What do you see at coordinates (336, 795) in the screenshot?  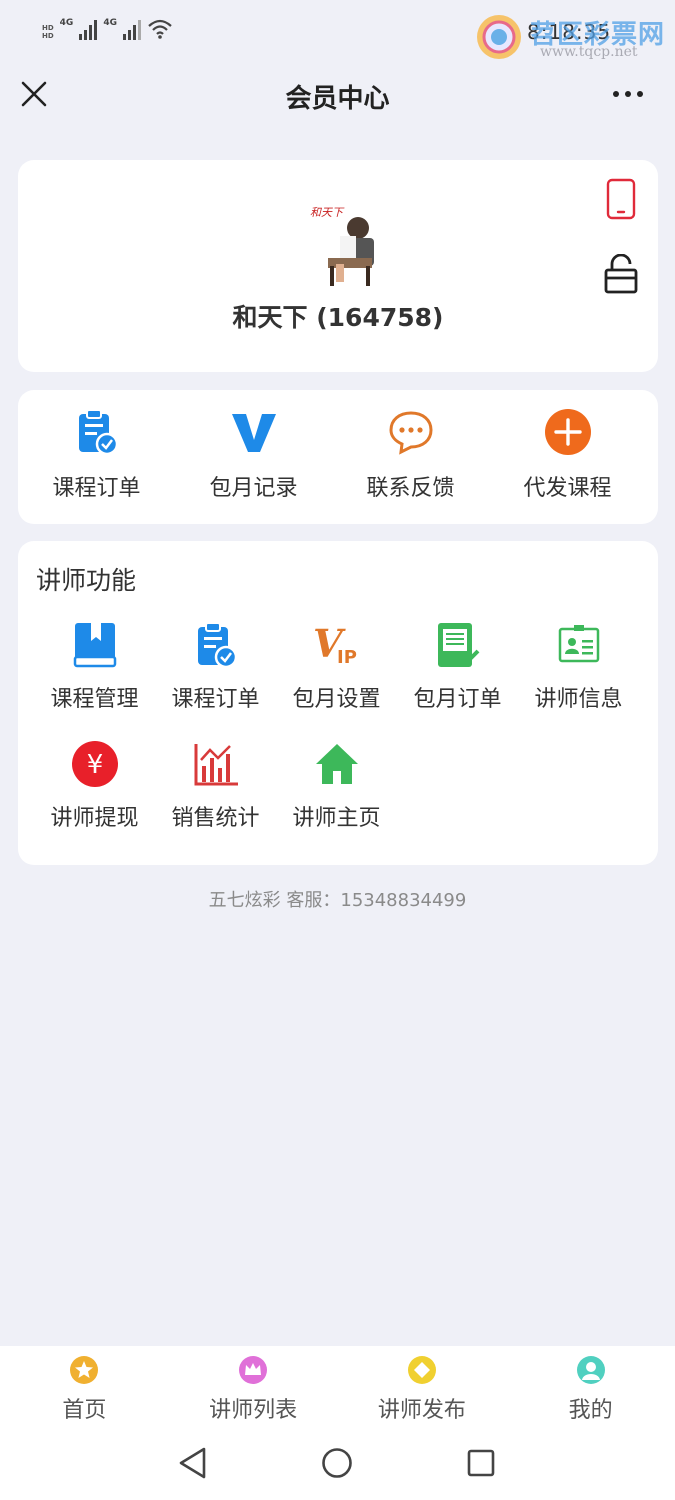 I see `teacher-item-homepage: 讲师主页` at bounding box center [336, 795].